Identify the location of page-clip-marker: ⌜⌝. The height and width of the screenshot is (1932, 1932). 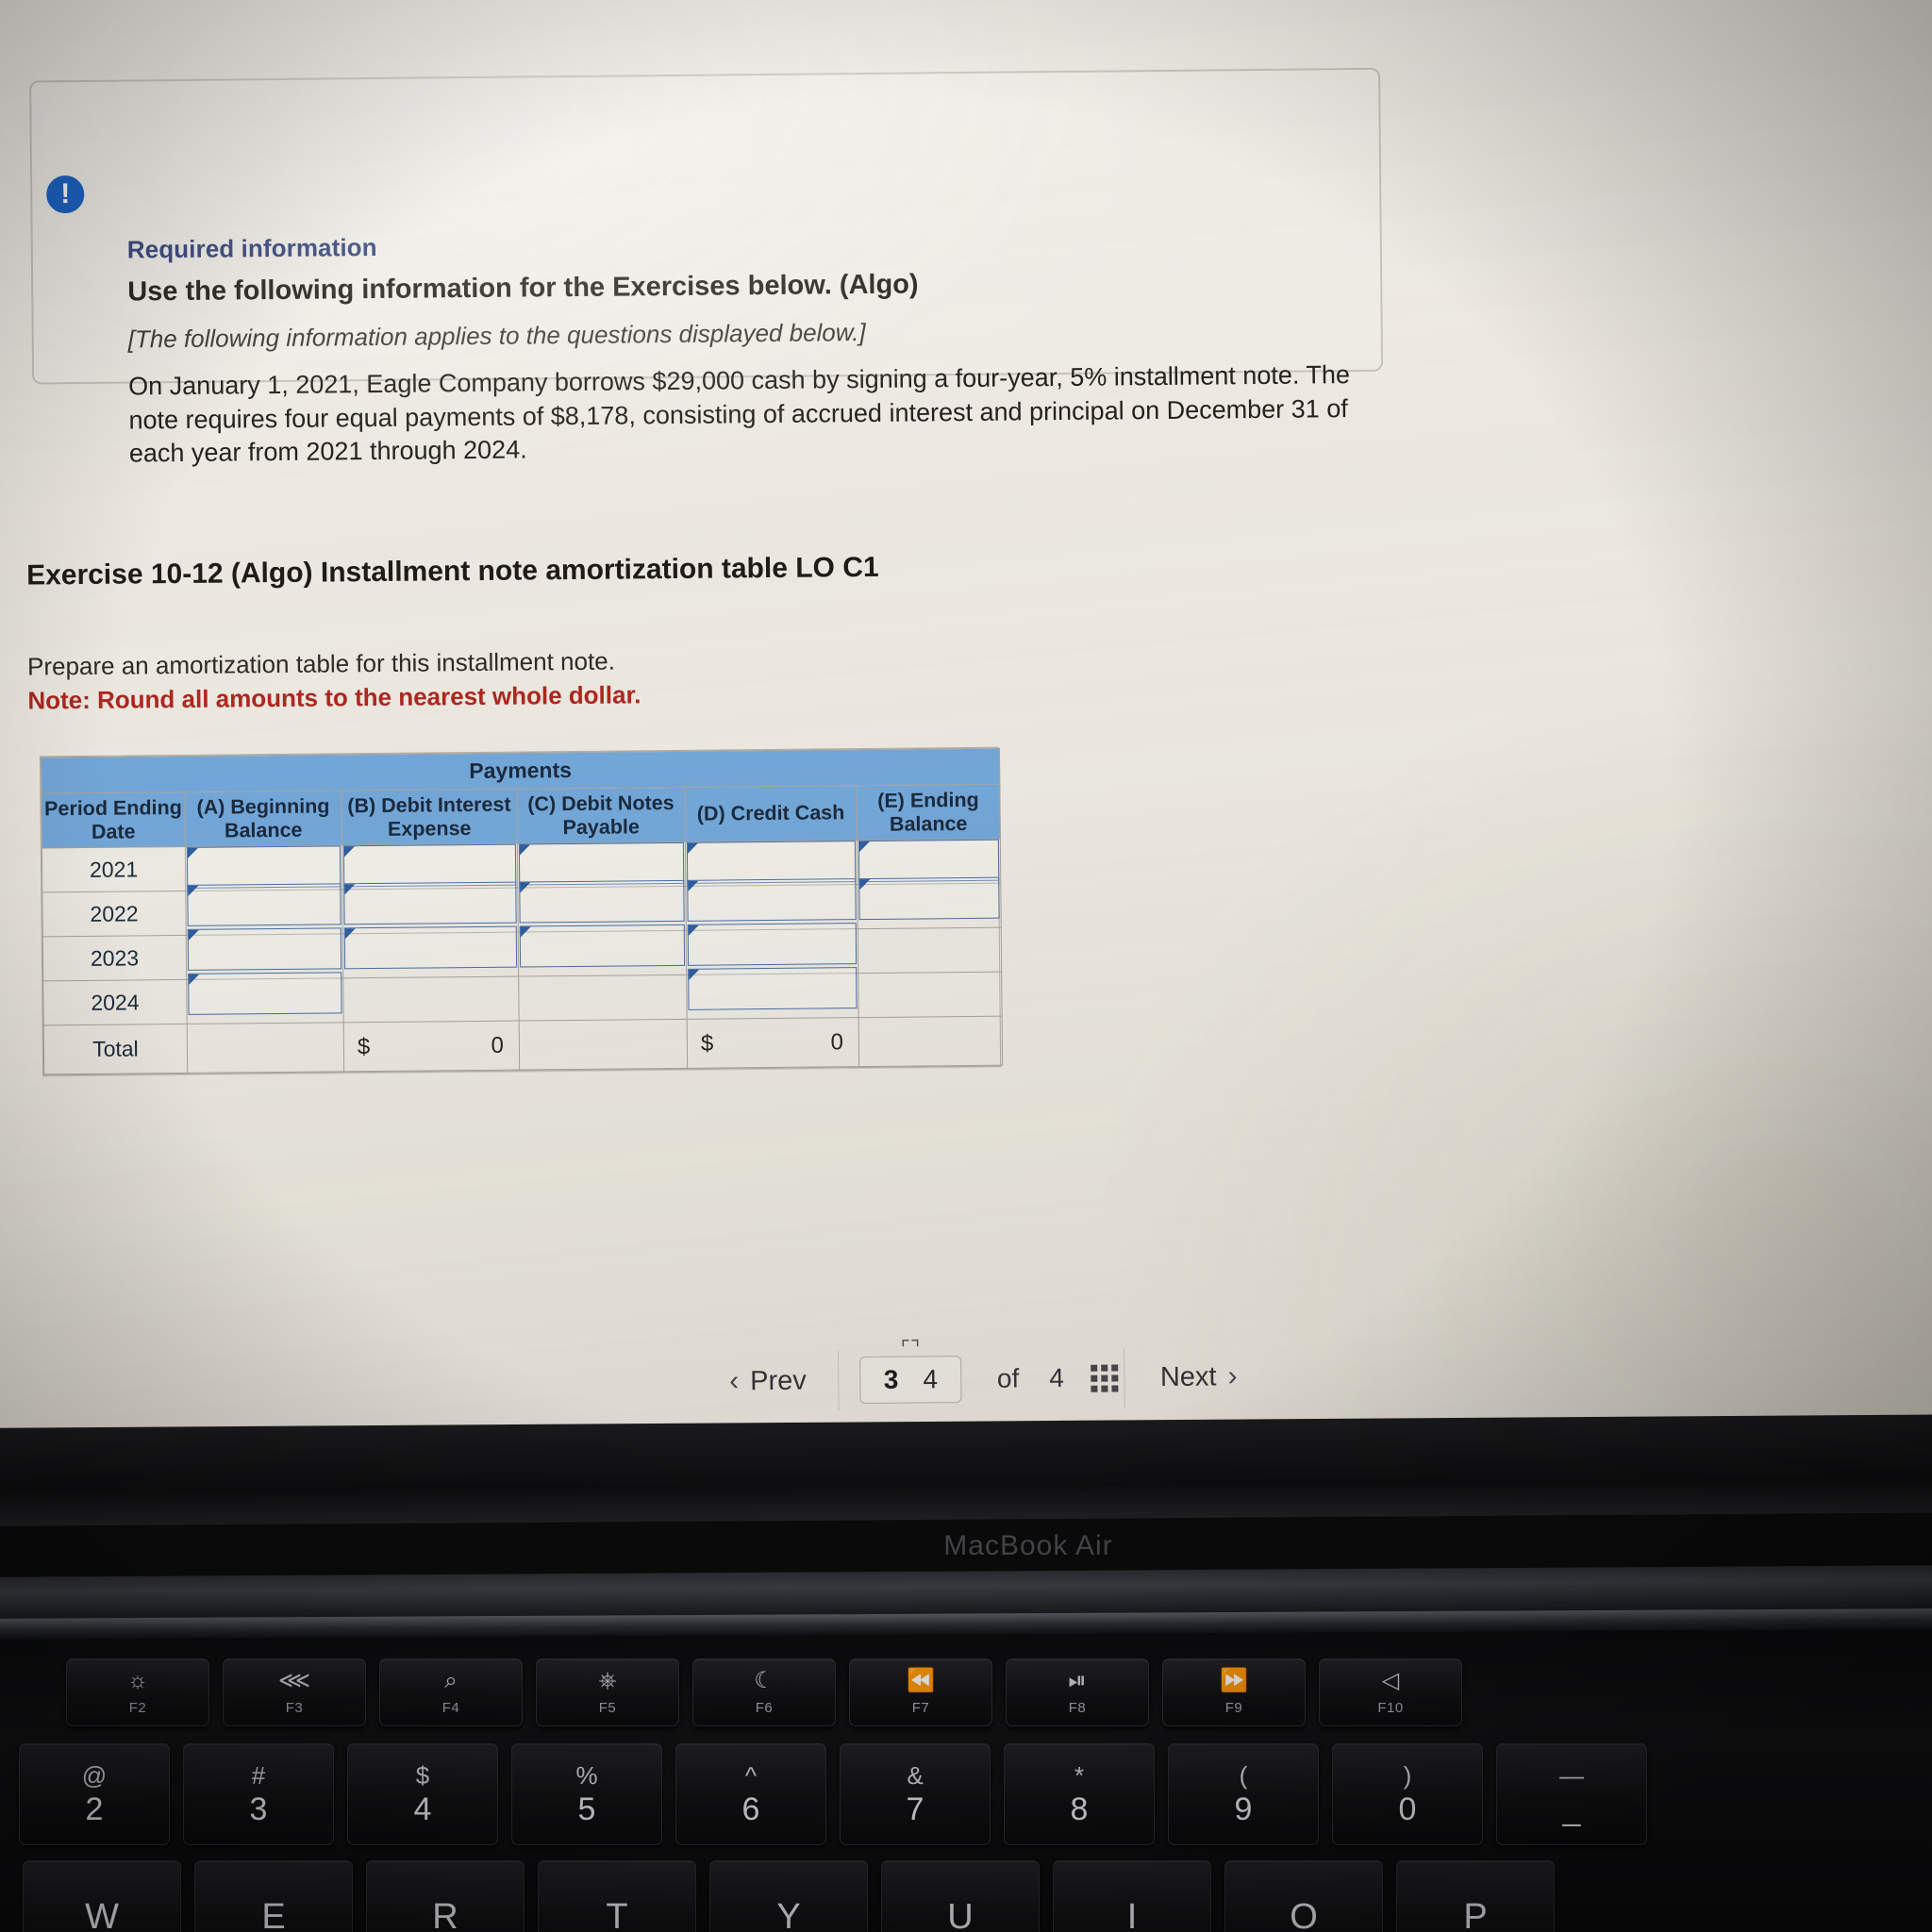
(910, 1348).